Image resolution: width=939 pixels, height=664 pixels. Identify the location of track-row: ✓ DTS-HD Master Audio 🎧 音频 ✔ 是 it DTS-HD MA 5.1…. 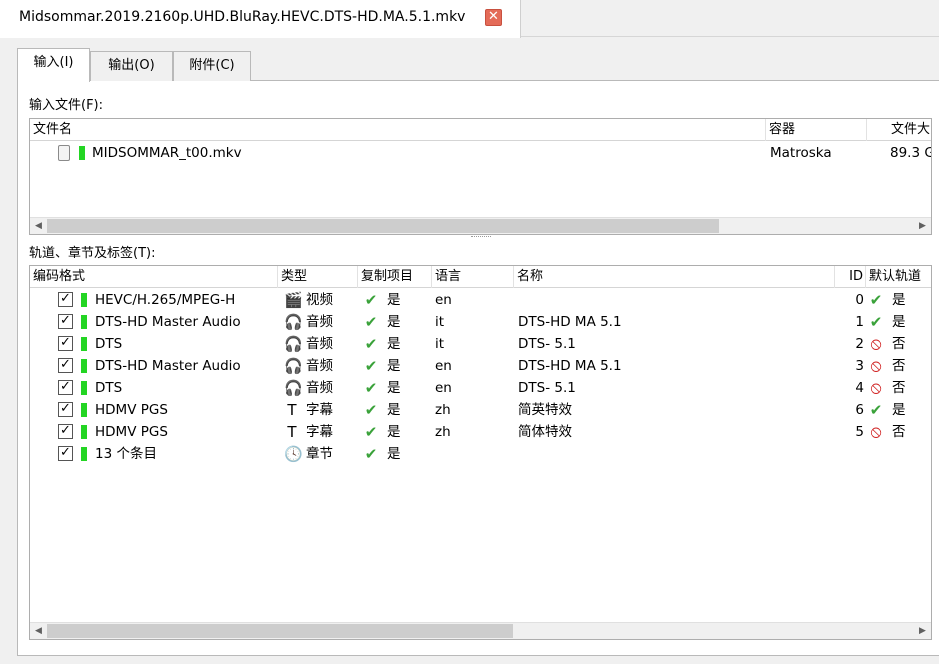
(480, 322).